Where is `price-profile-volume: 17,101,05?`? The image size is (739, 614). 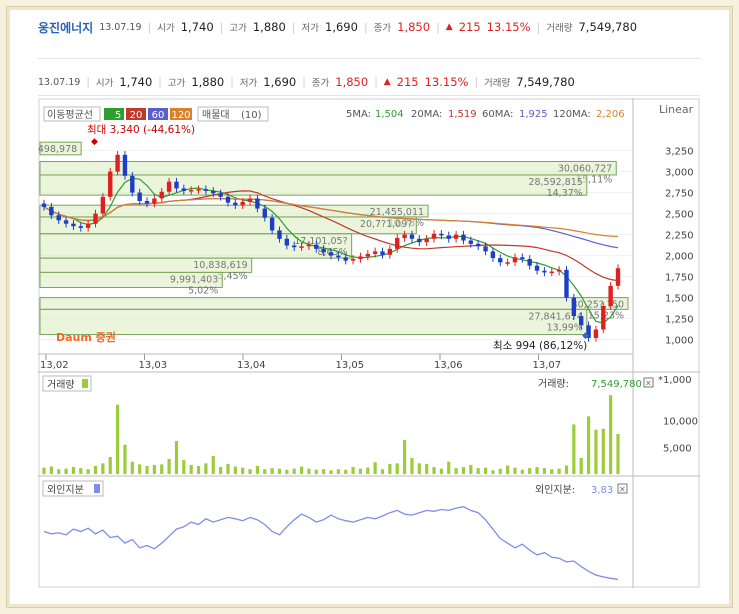
price-profile-volume: 17,101,05? is located at coordinates (320, 241).